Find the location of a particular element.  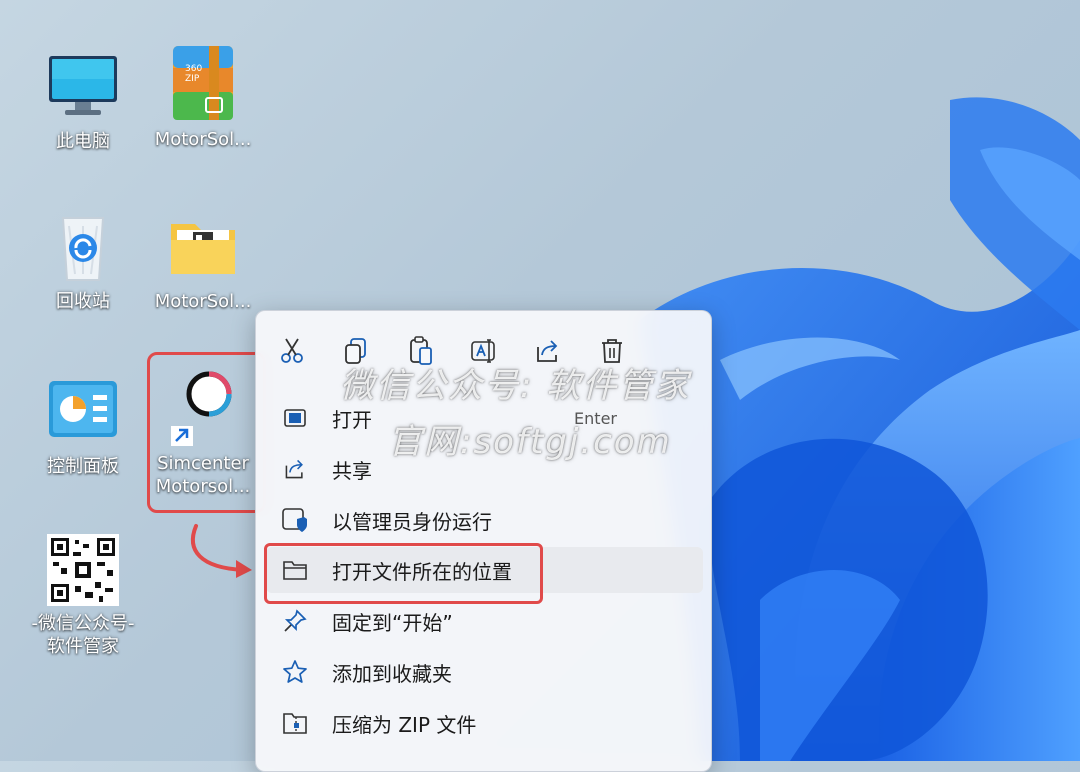

annotation-highlight-menu-item is located at coordinates (403, 573).